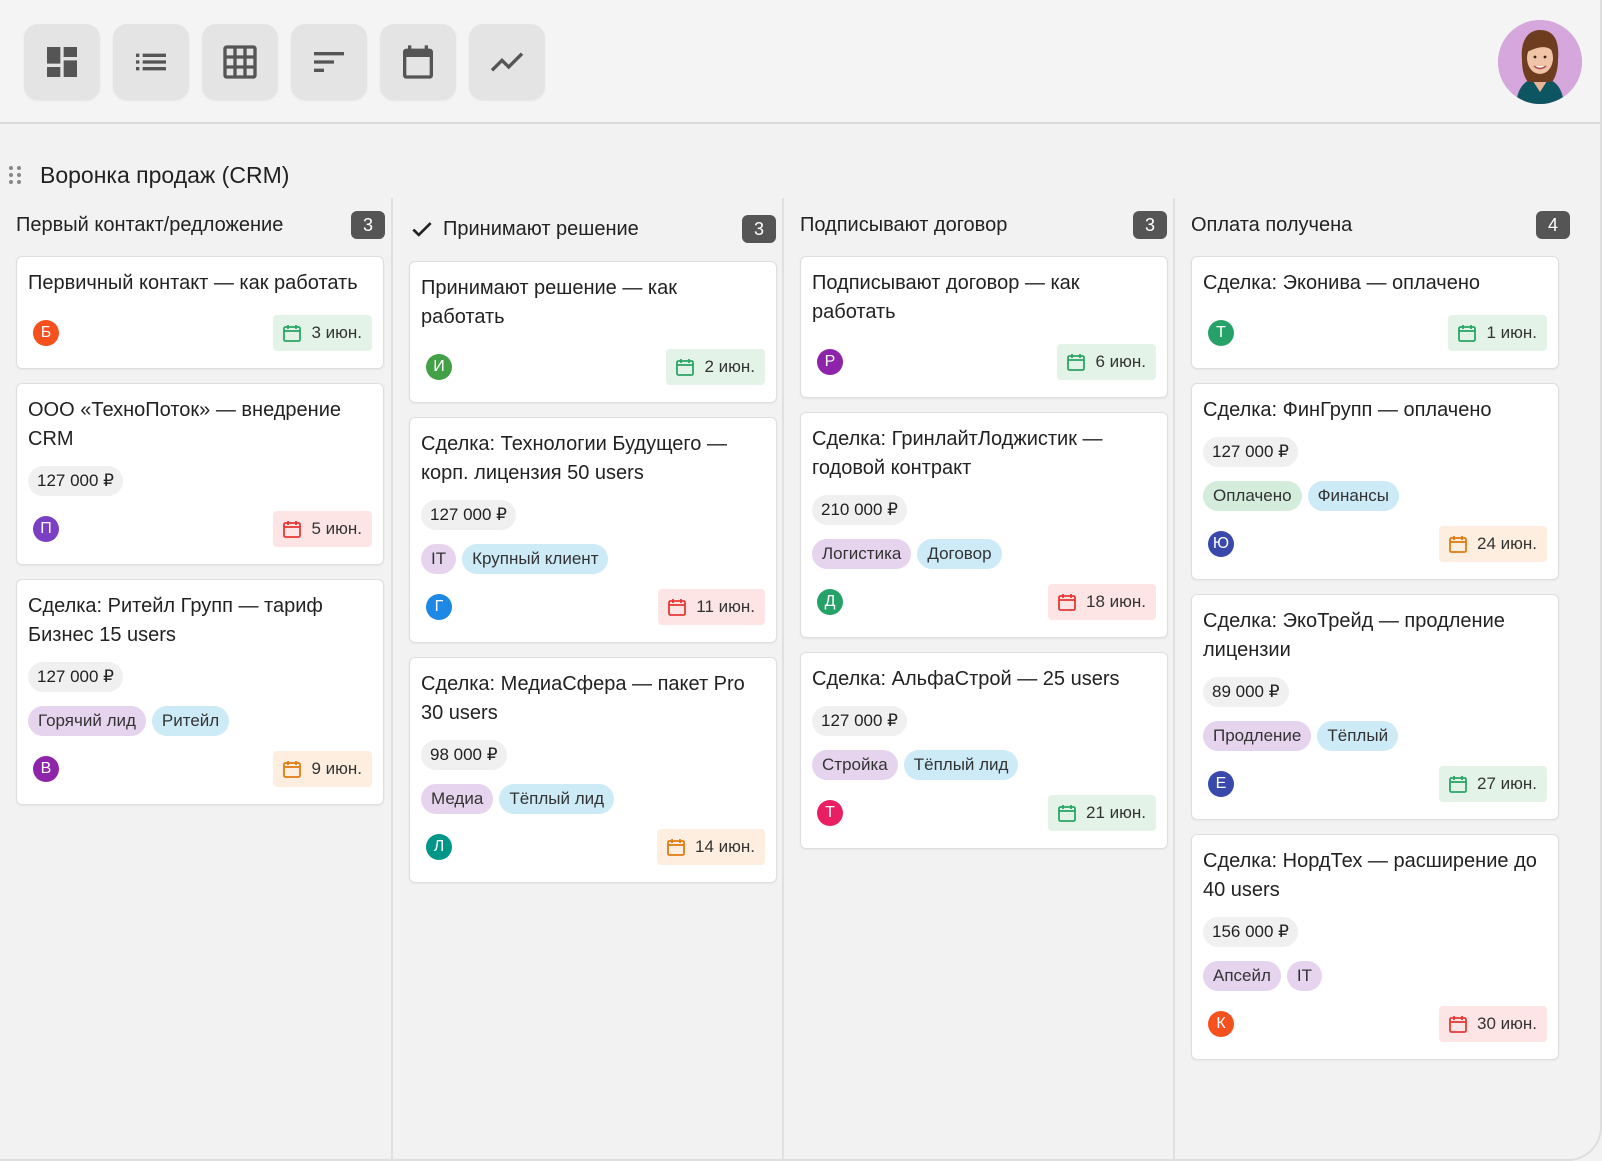 The height and width of the screenshot is (1161, 1602). What do you see at coordinates (593, 332) in the screenshot?
I see `deal-card: Принимают решение — как работать И 2 июн.` at bounding box center [593, 332].